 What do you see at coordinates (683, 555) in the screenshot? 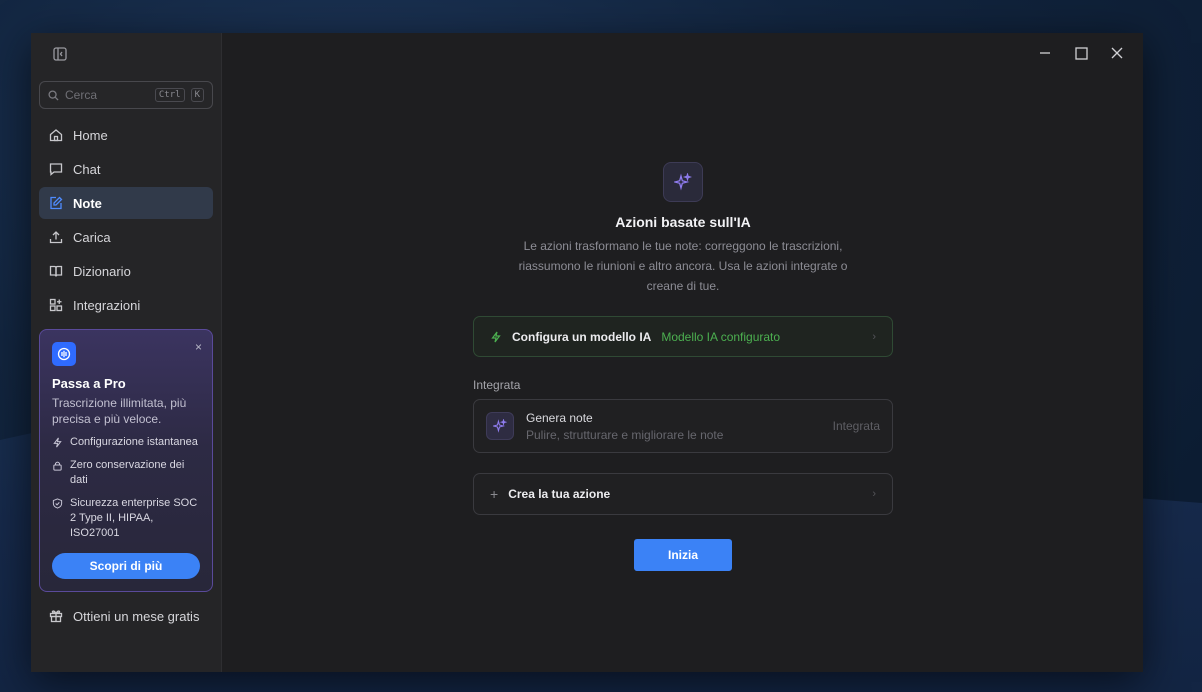
I see `start-button: Inizia` at bounding box center [683, 555].